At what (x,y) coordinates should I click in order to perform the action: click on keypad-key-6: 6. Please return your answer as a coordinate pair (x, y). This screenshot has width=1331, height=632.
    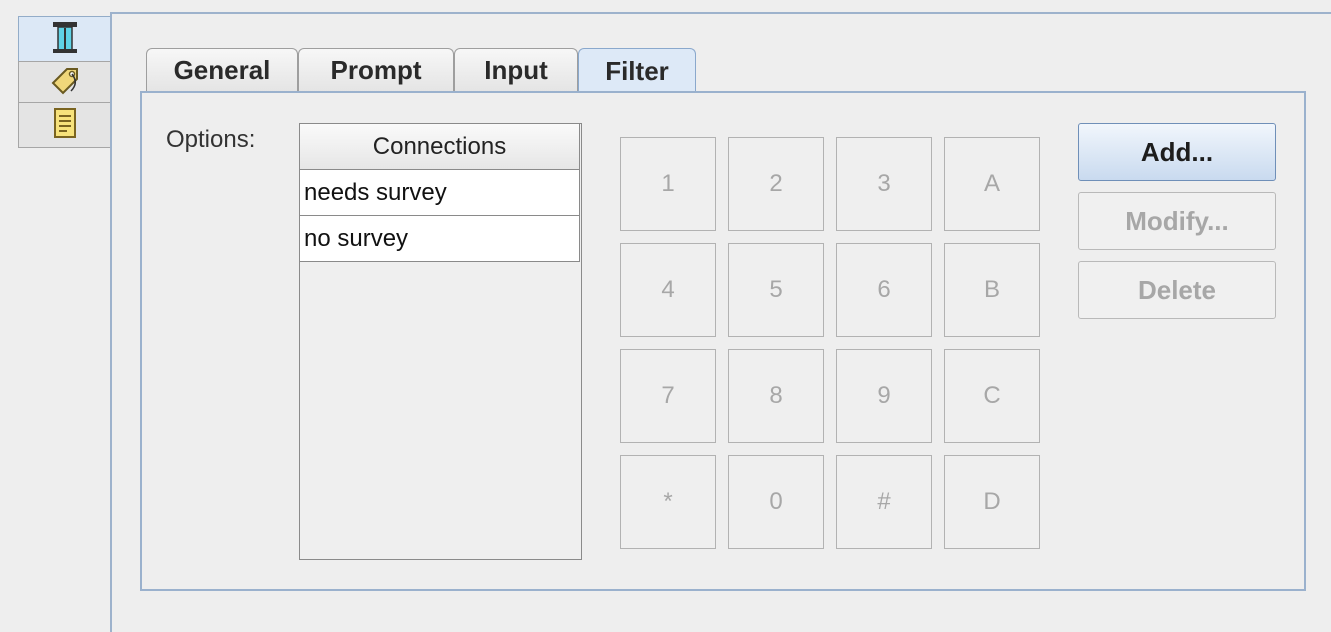
    Looking at the image, I should click on (884, 290).